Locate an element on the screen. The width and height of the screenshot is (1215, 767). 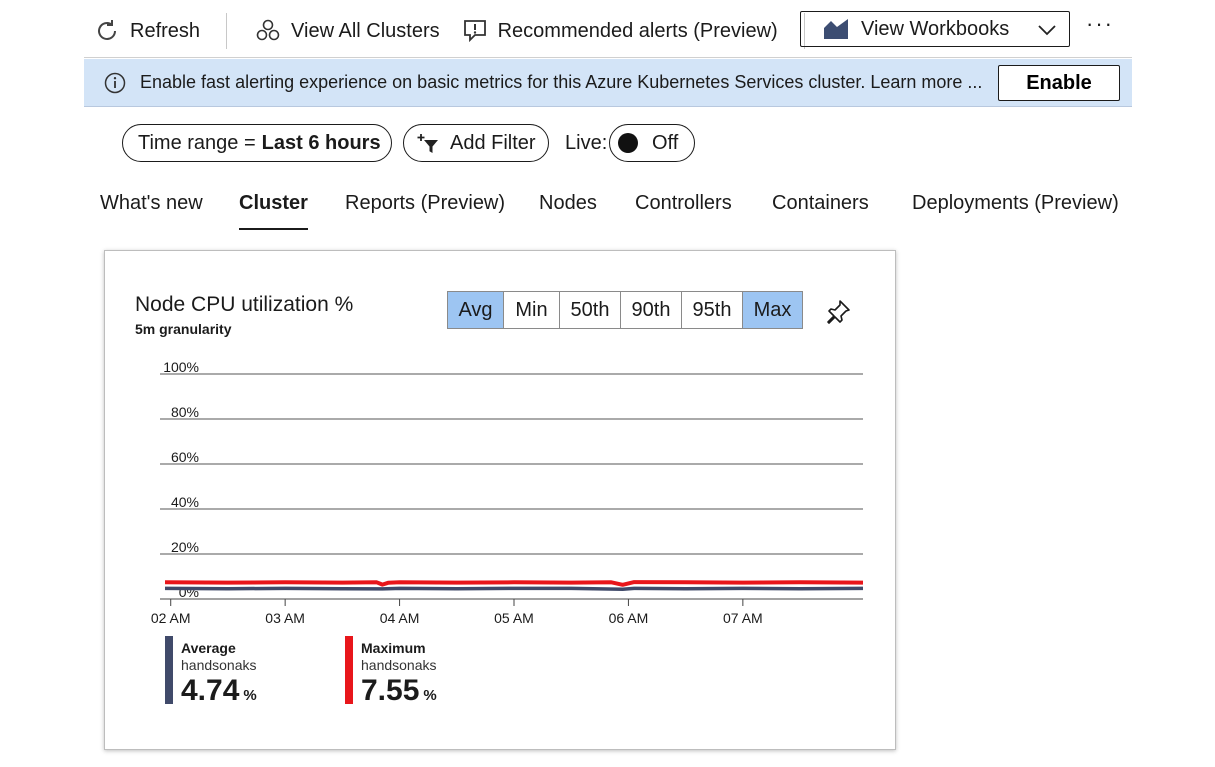
legend-maximum-name: Maximum is located at coordinates (393, 648).